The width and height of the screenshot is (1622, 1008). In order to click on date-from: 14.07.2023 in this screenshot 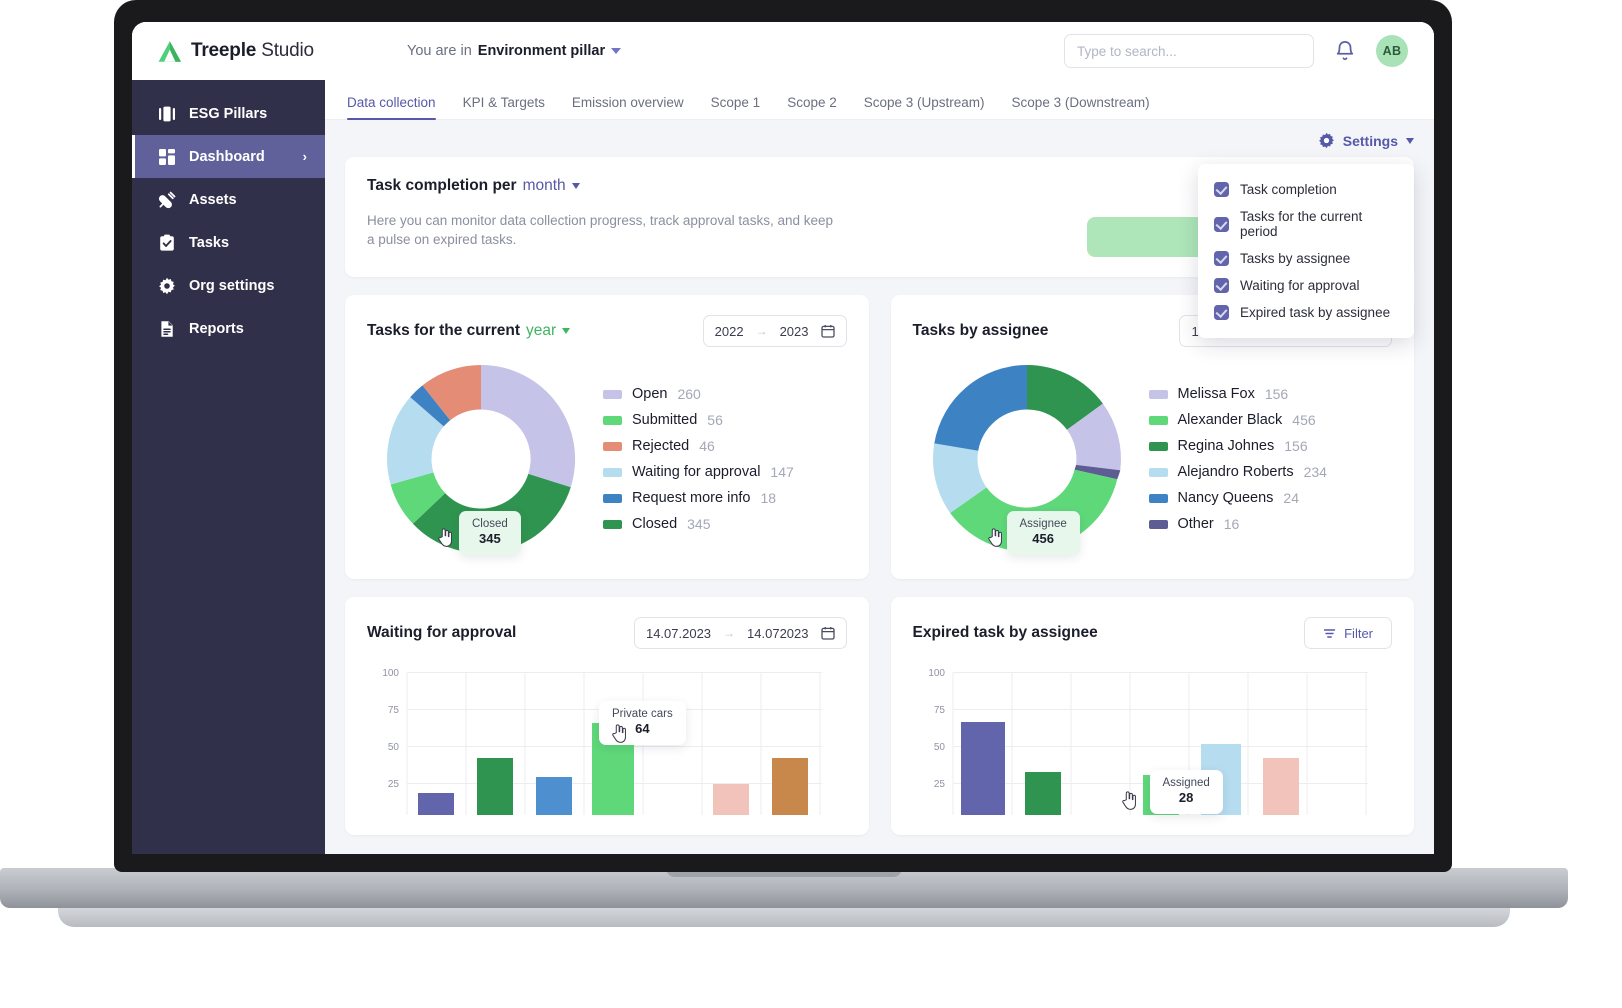, I will do `click(678, 633)`.